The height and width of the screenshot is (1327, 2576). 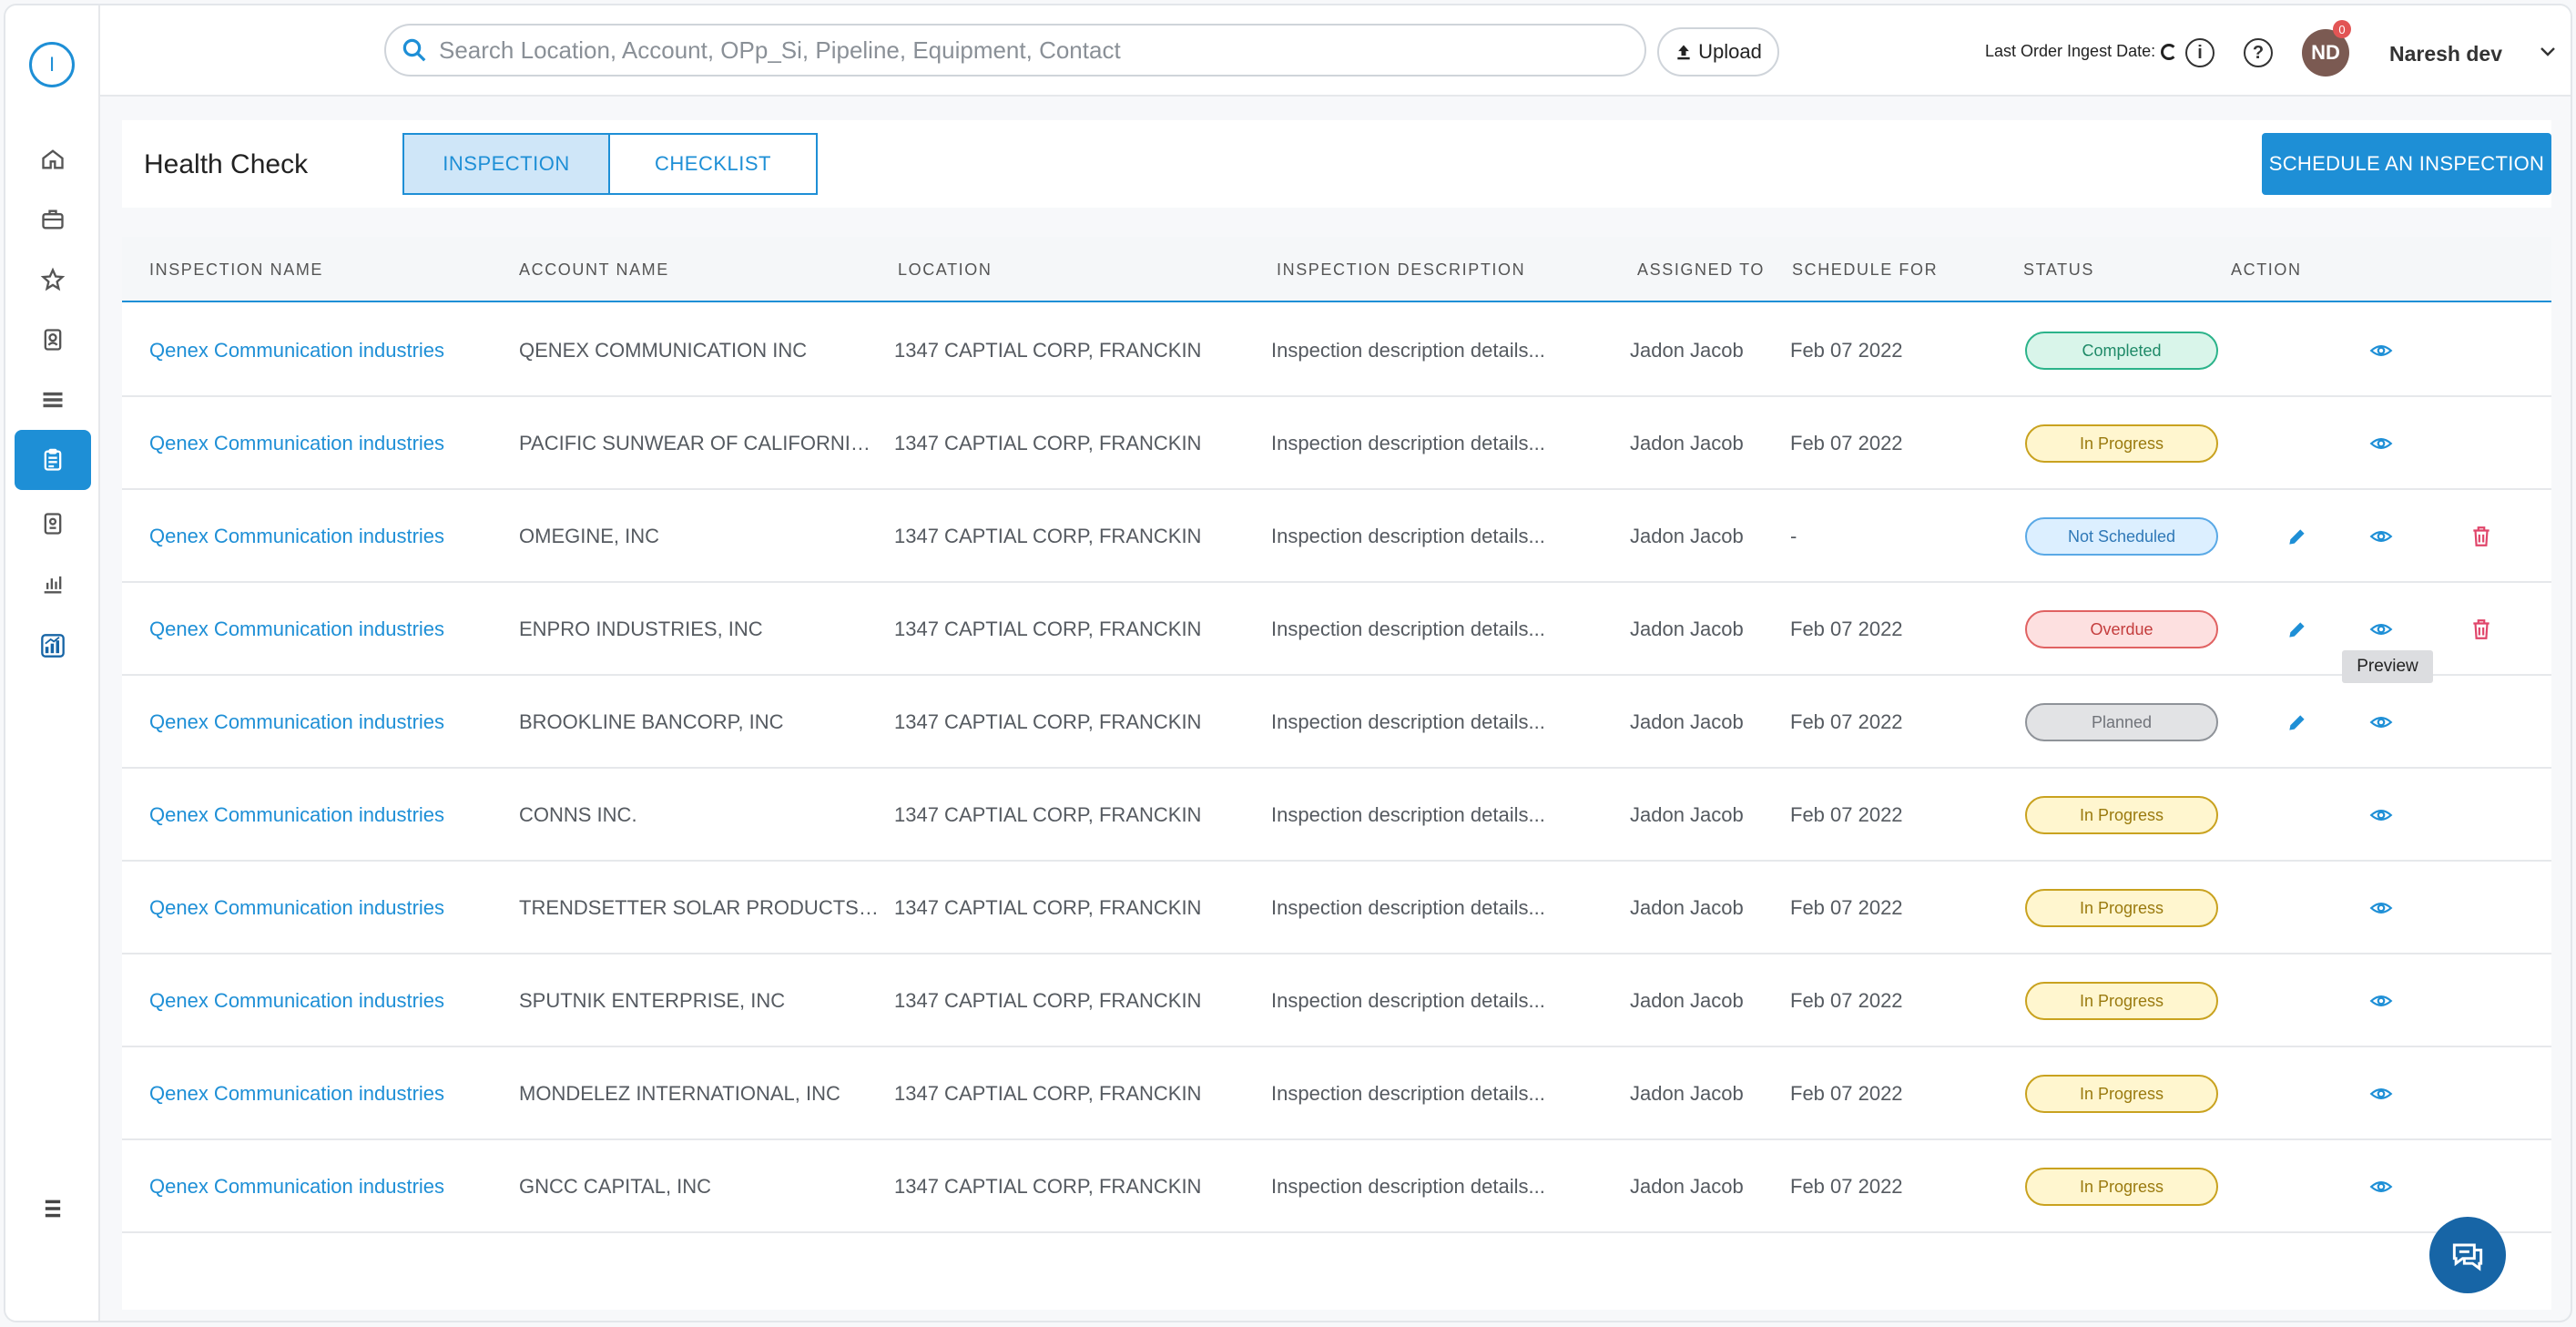 I want to click on user-name: Naresh dev, so click(x=2445, y=54).